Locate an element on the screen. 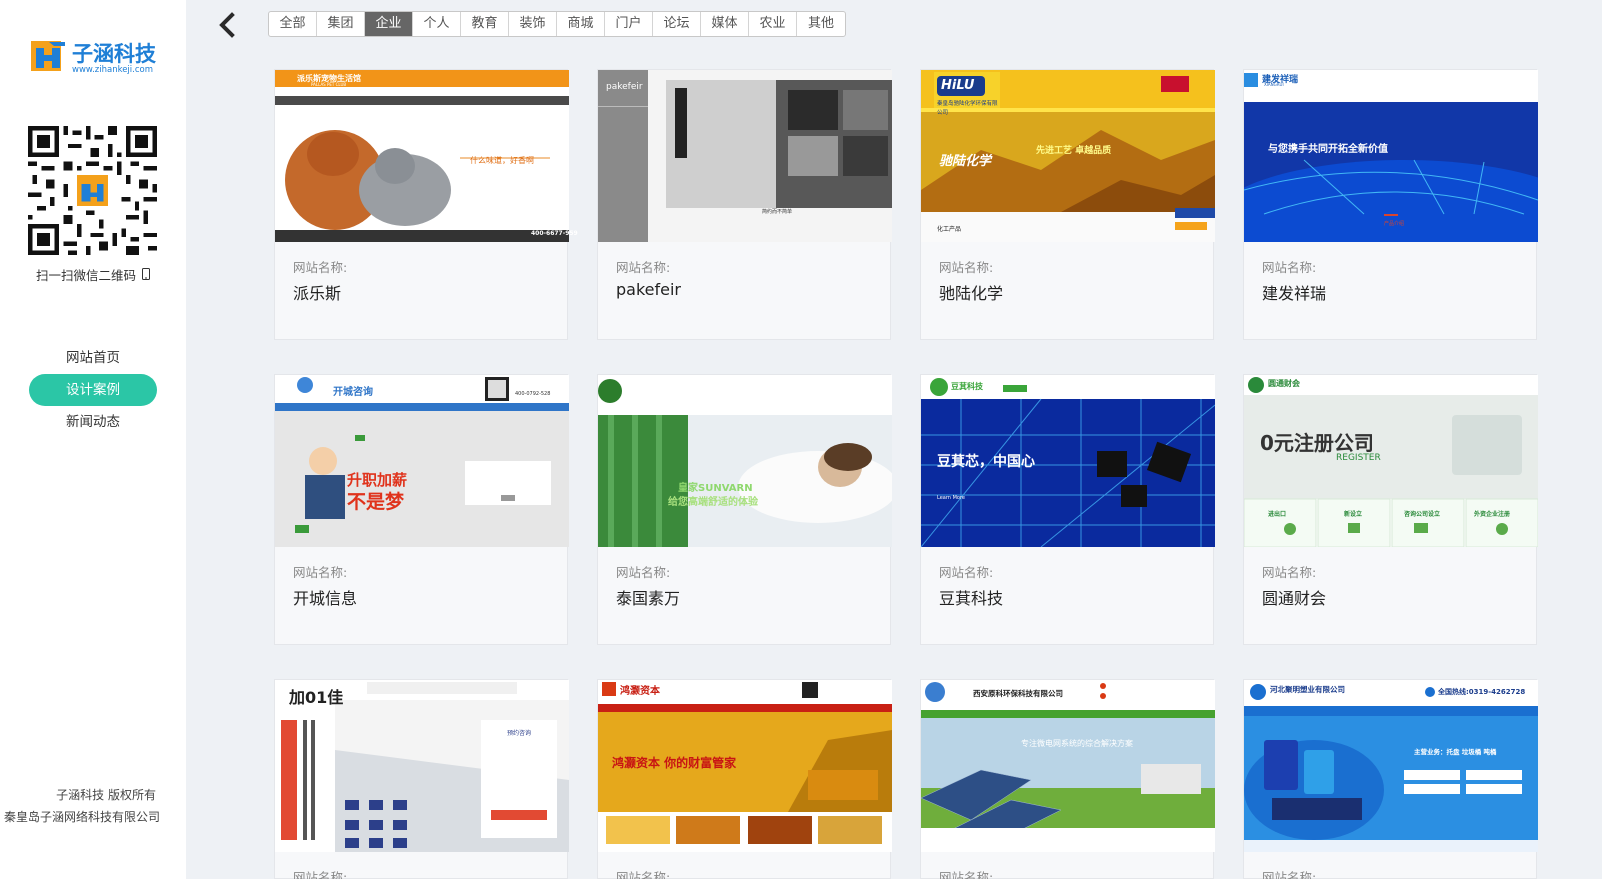  thumb-item: 外资企业注册 is located at coordinates (1492, 514).